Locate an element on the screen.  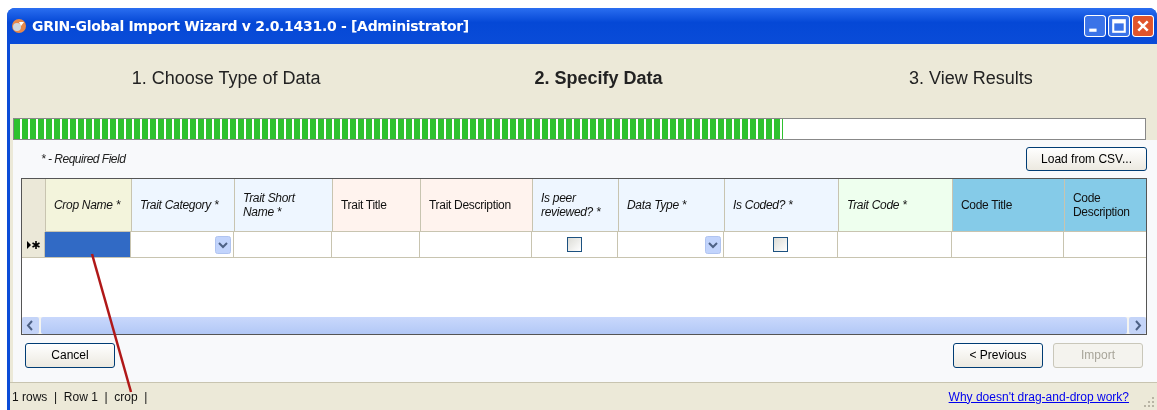
column-header: Is peer reviewed? * is located at coordinates (576, 205).